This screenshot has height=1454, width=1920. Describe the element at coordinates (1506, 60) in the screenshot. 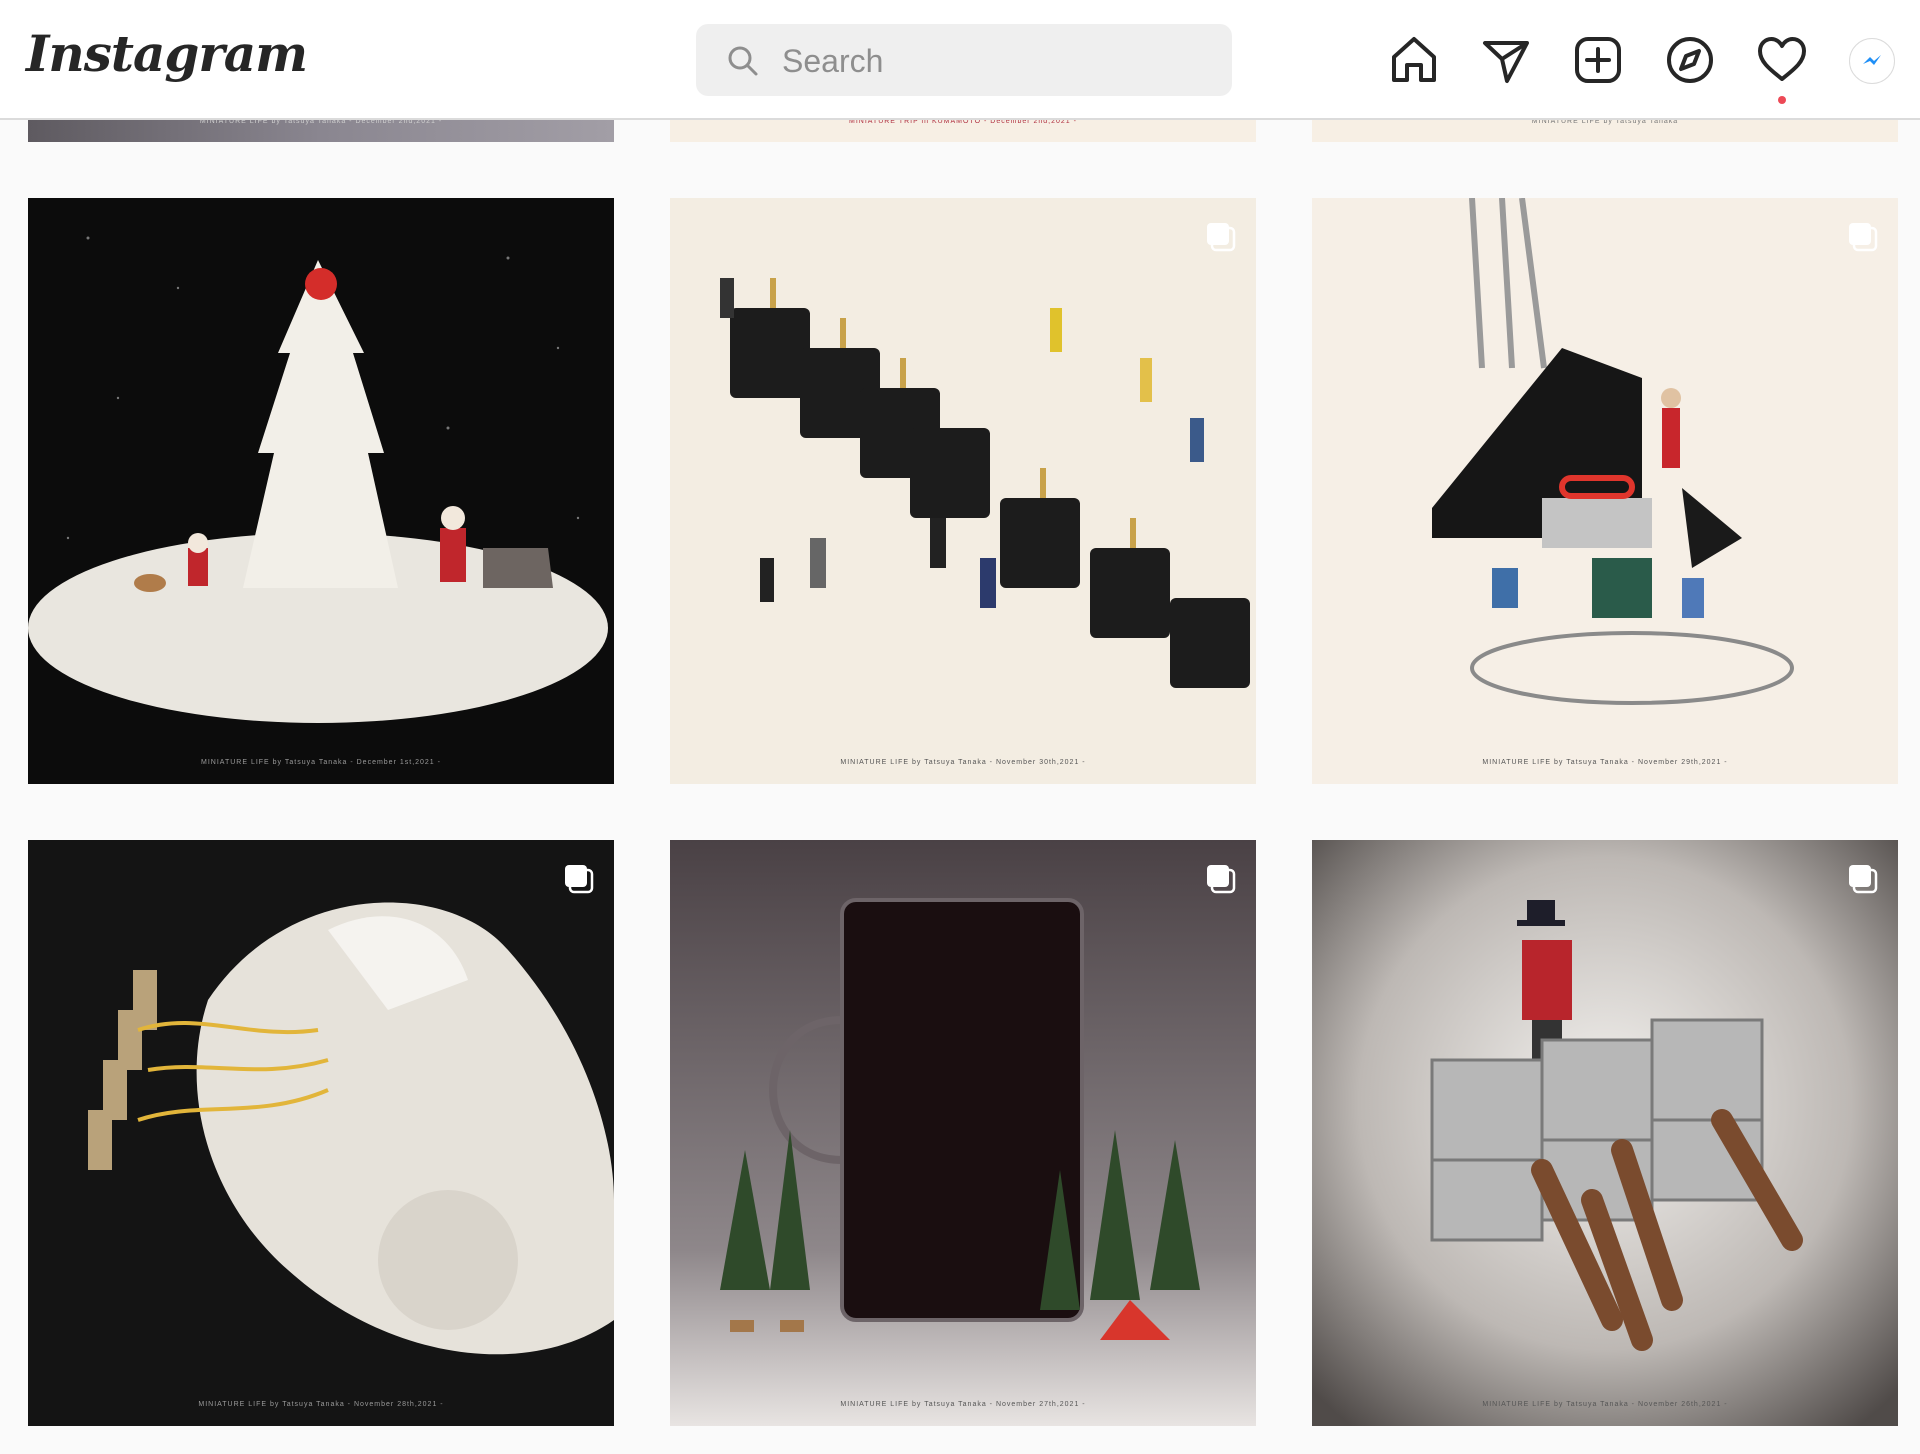

I see `direct-message-icon` at that location.